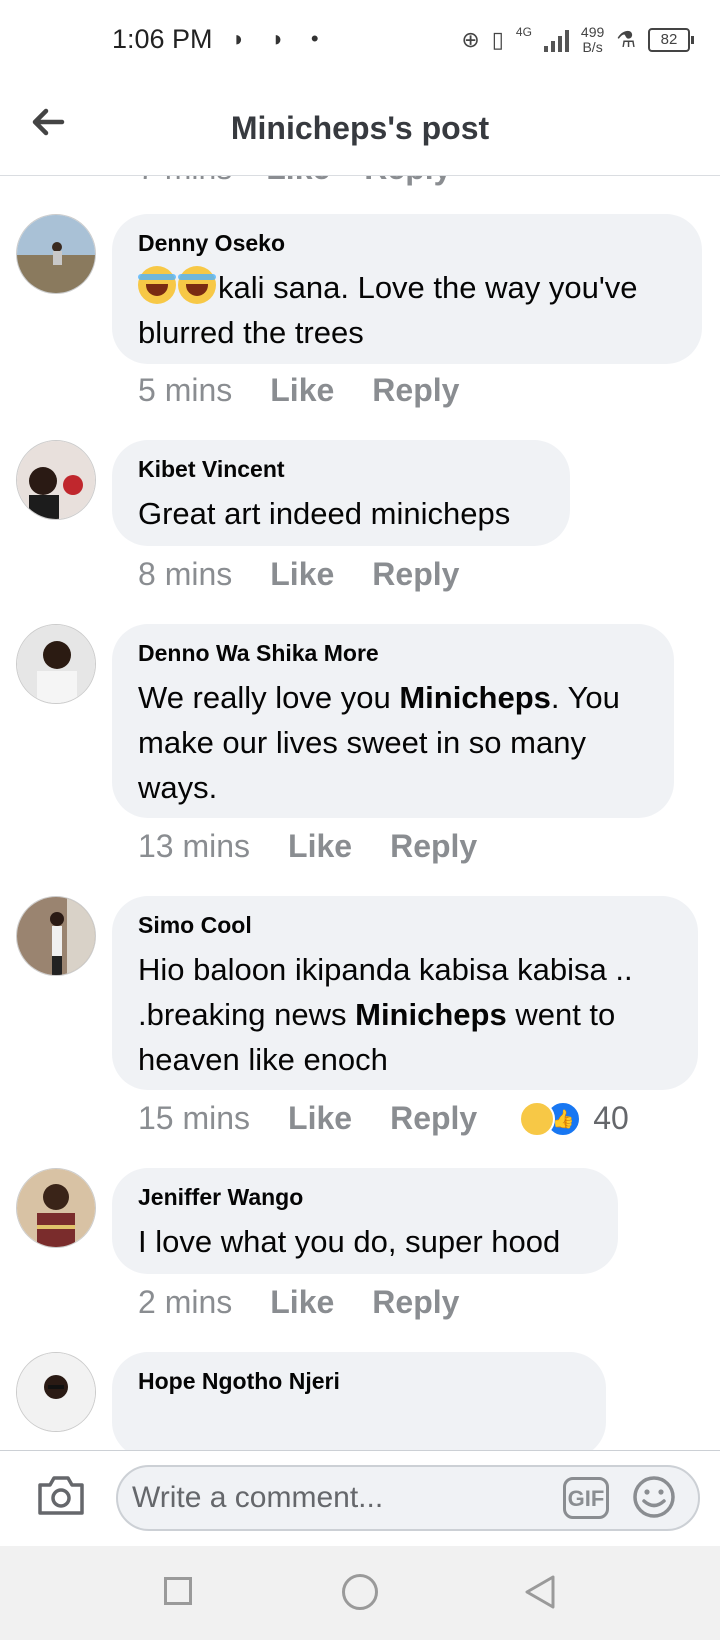 This screenshot has height=1640, width=720. Describe the element at coordinates (178, 1591) in the screenshot. I see `recents-icon` at that location.